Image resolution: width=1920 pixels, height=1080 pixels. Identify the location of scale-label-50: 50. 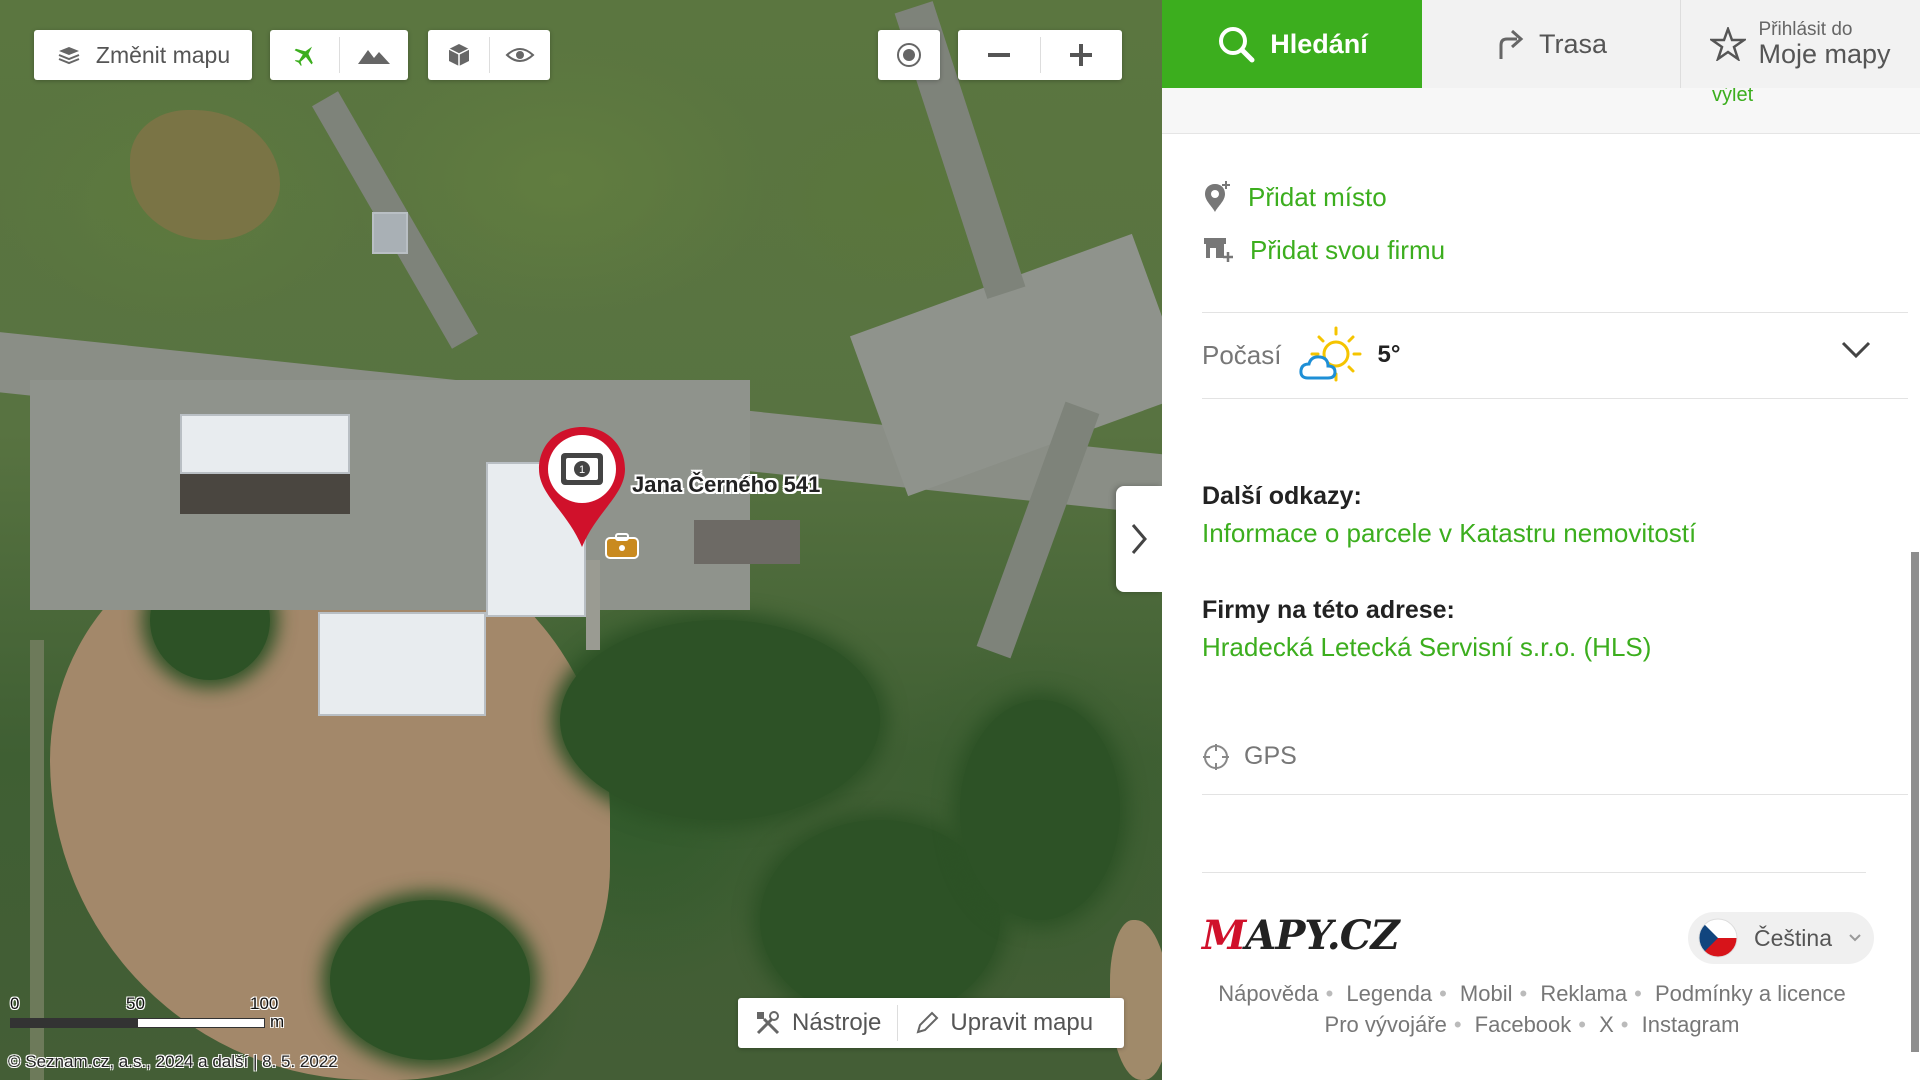
(135, 1003).